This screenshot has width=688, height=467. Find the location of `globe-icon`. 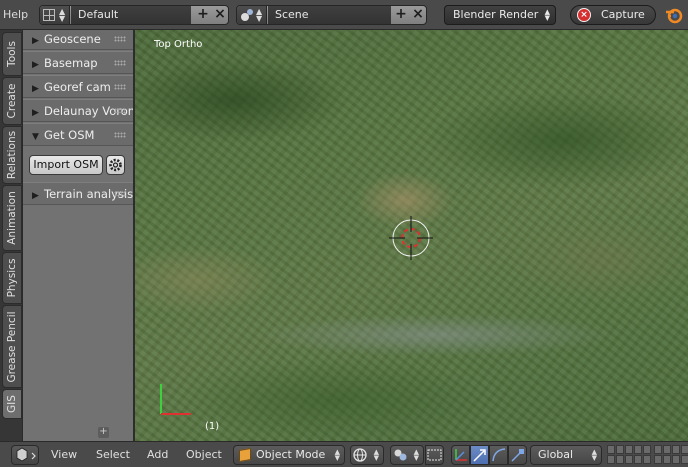

globe-icon is located at coordinates (360, 455).